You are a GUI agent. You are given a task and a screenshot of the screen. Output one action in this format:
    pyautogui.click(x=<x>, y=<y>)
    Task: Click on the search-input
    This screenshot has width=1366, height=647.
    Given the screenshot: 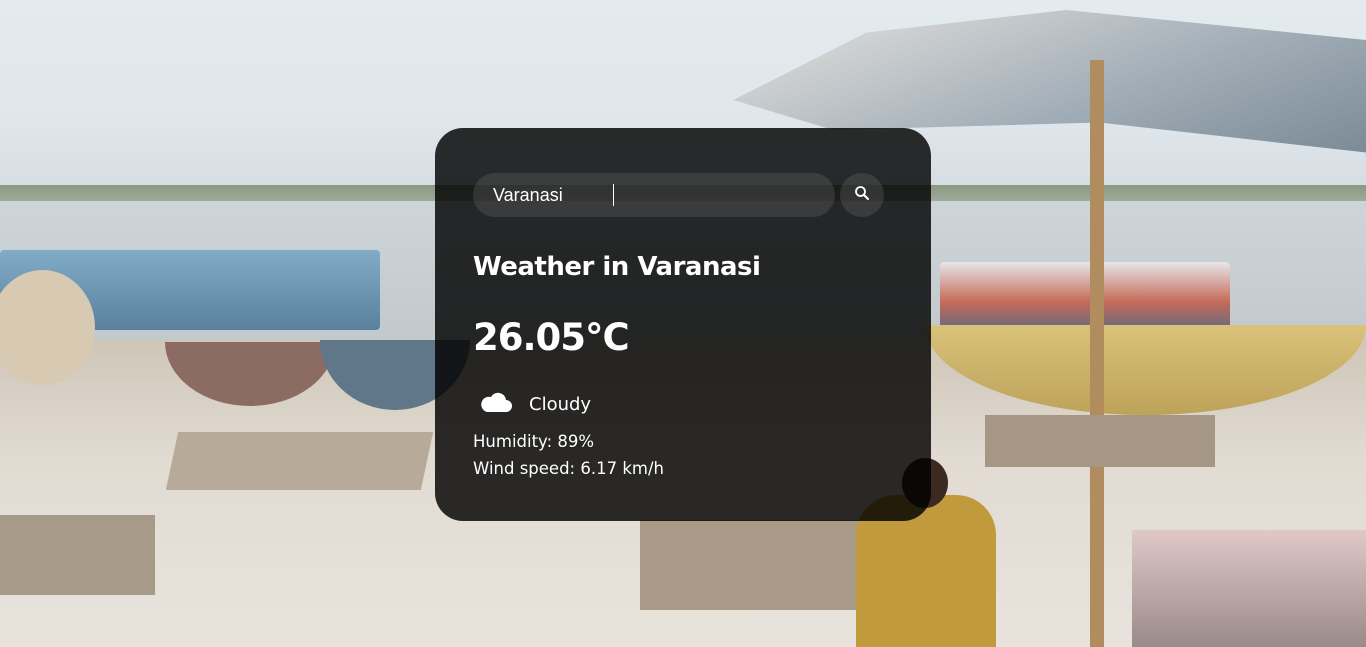 What is the action you would take?
    pyautogui.click(x=654, y=195)
    